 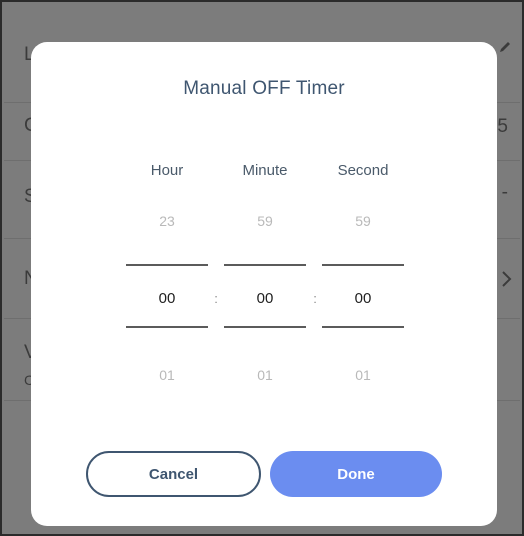 I want to click on second-prev-value: 59, so click(x=363, y=221).